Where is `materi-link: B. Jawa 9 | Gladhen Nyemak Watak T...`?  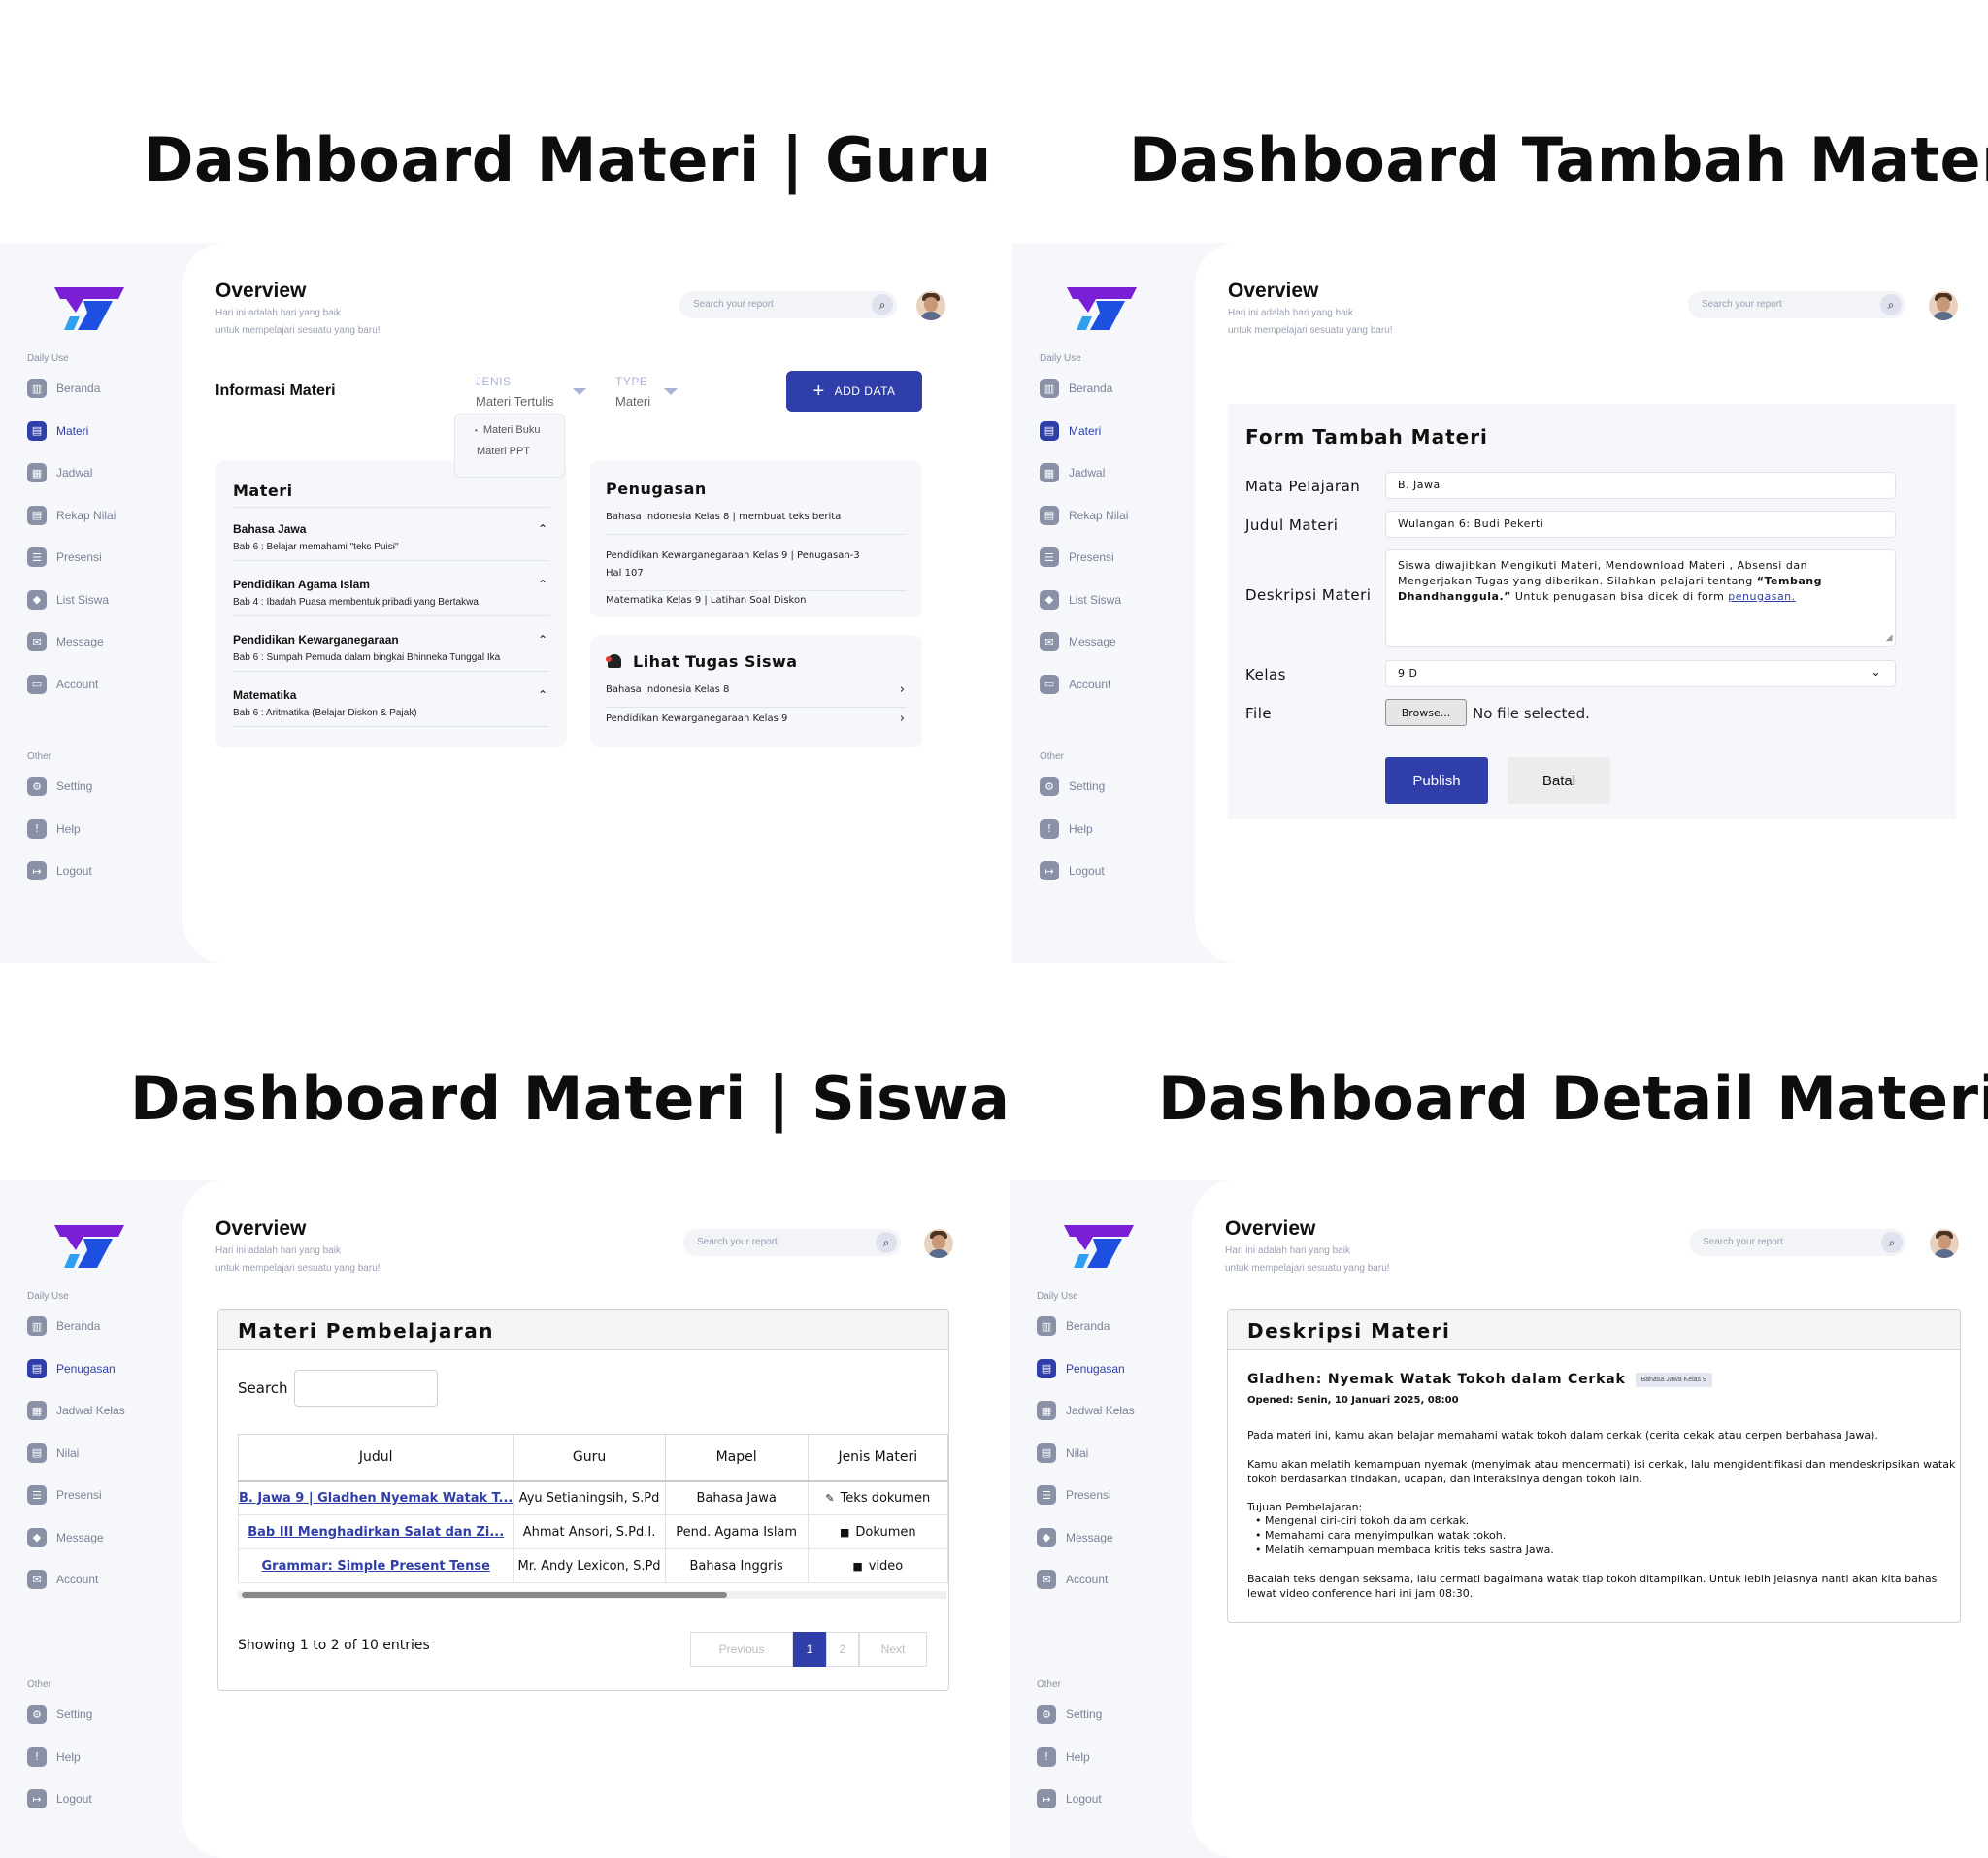 materi-link: B. Jawa 9 | Gladhen Nyemak Watak T... is located at coordinates (375, 1497).